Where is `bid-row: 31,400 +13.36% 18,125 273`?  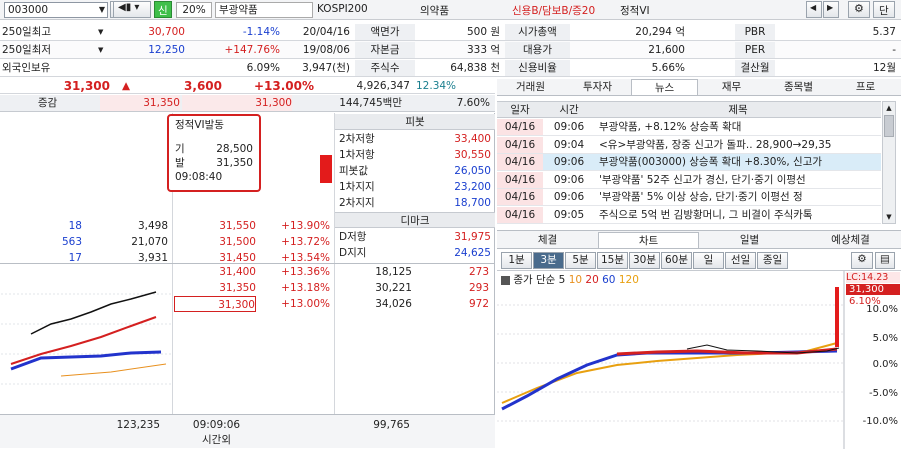 bid-row: 31,400 +13.36% 18,125 273 is located at coordinates (334, 272).